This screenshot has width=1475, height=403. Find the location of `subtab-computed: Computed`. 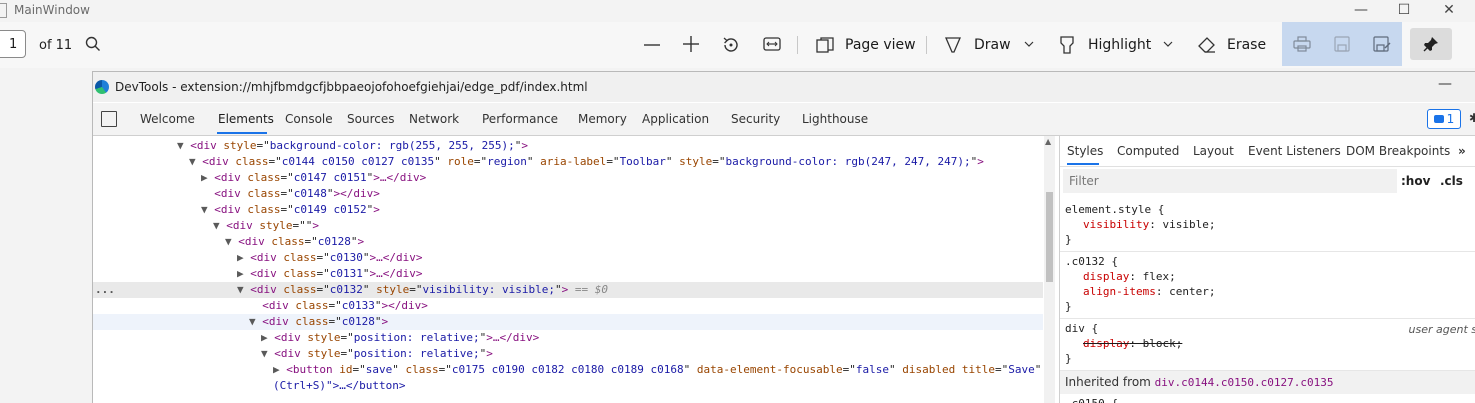

subtab-computed: Computed is located at coordinates (1148, 151).